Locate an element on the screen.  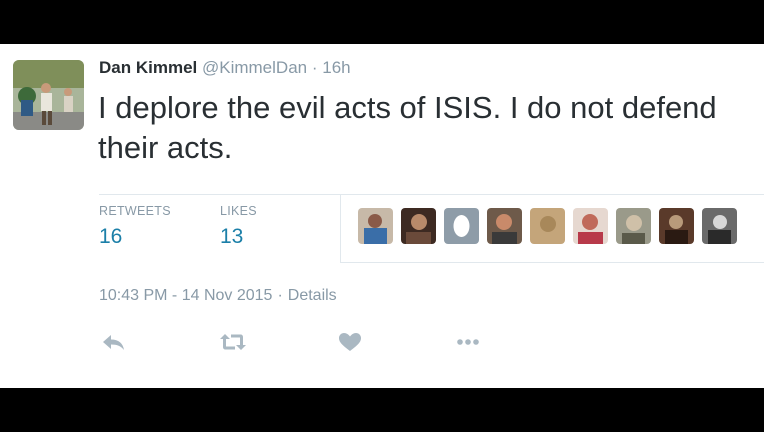
more-icon is located at coordinates (468, 342).